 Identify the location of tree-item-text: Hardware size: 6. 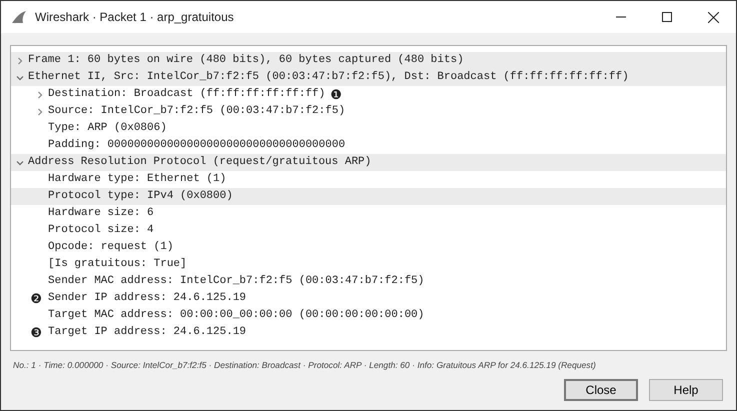
(101, 214).